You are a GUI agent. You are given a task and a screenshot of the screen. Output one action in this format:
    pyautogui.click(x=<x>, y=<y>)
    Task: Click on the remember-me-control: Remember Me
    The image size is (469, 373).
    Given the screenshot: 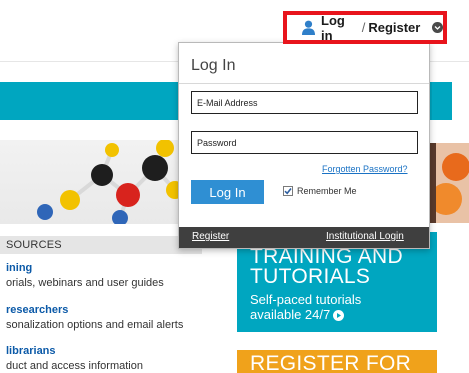 What is the action you would take?
    pyautogui.click(x=320, y=191)
    